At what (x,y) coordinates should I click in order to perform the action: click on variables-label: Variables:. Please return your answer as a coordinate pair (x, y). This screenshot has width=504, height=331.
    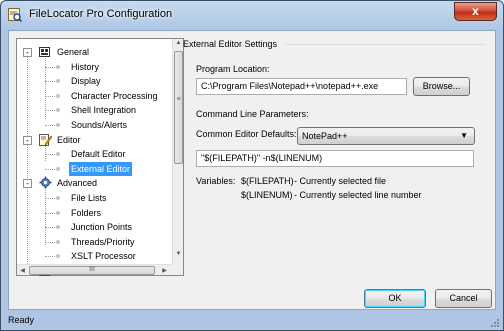
    Looking at the image, I should click on (216, 181).